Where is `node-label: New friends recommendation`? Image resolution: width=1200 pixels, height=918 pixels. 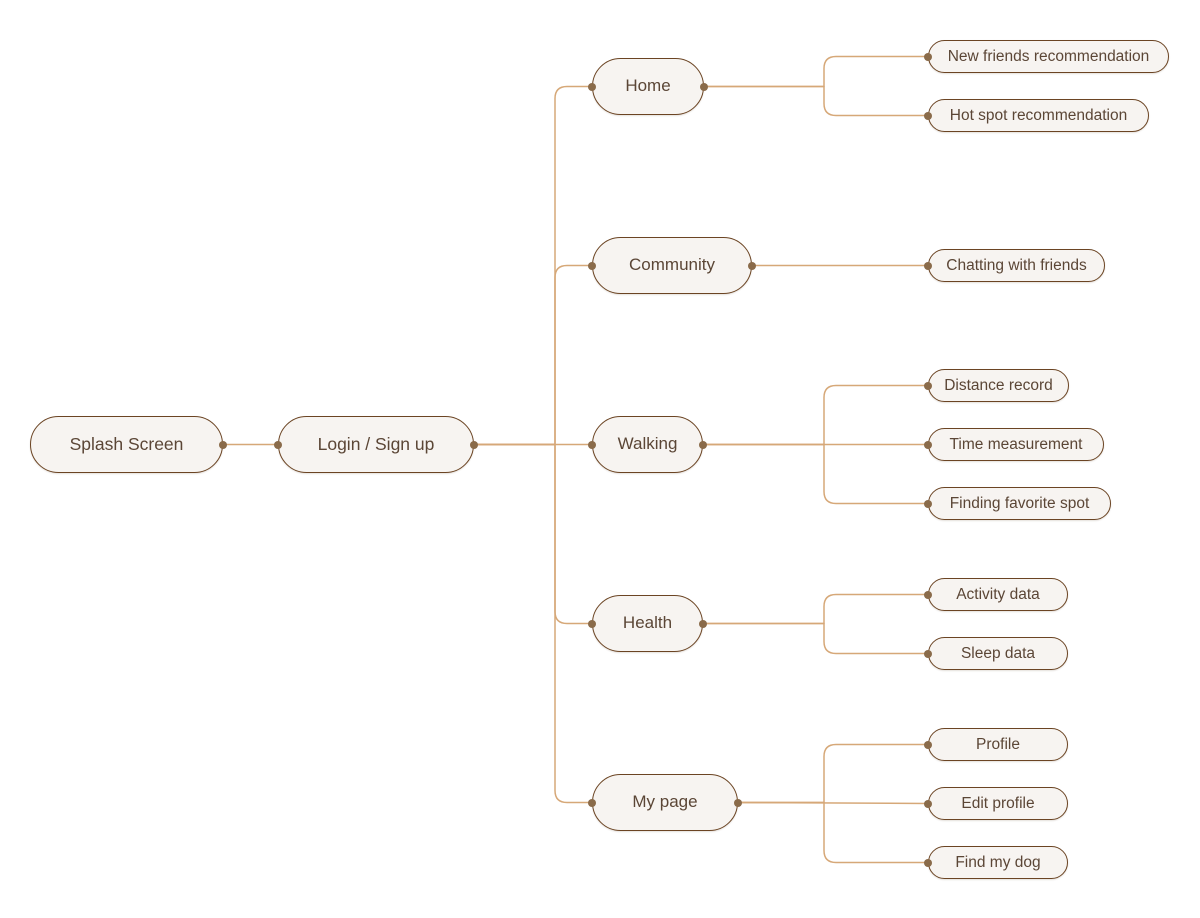
node-label: New friends recommendation is located at coordinates (1048, 56).